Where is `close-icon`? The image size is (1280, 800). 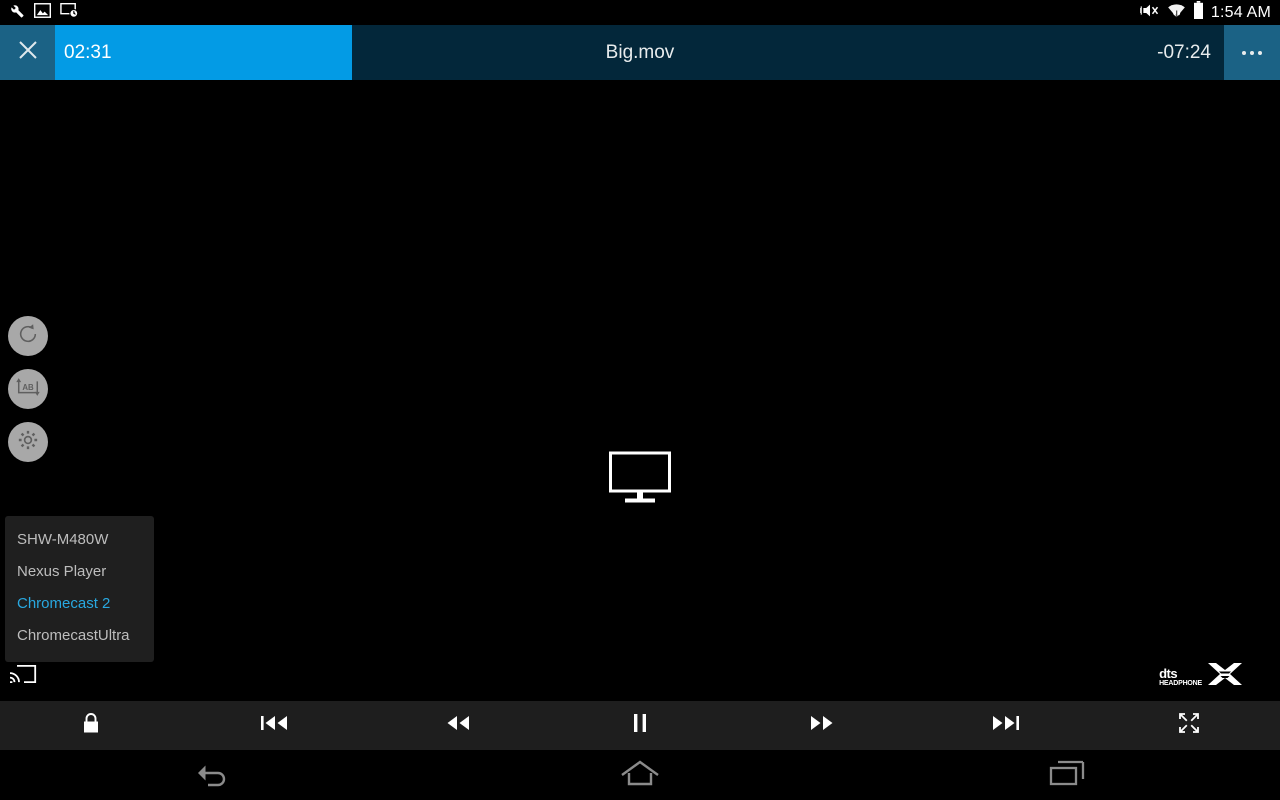
close-icon is located at coordinates (28, 52).